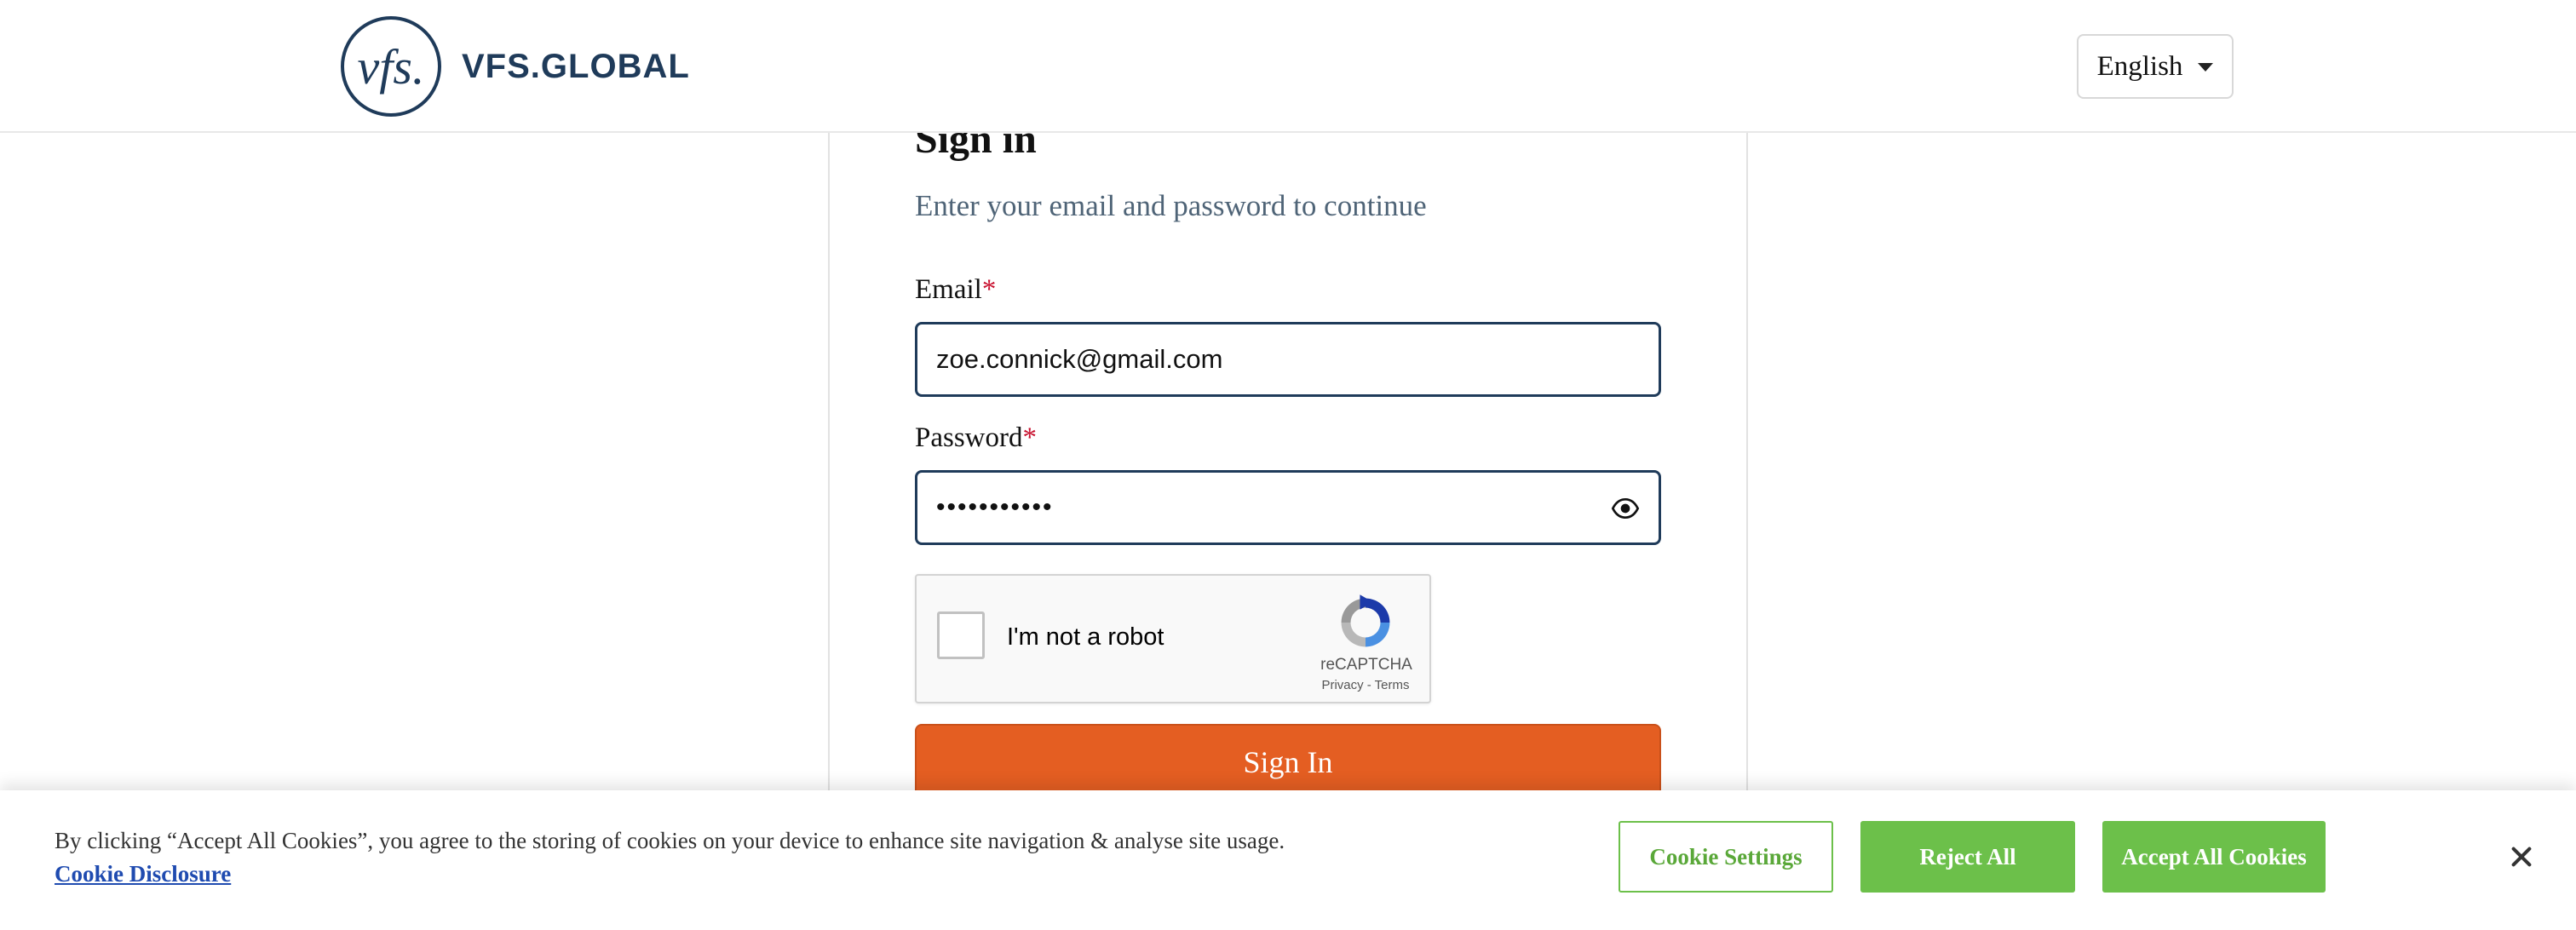 This screenshot has width=2576, height=930. I want to click on email-label: Email*, so click(955, 290).